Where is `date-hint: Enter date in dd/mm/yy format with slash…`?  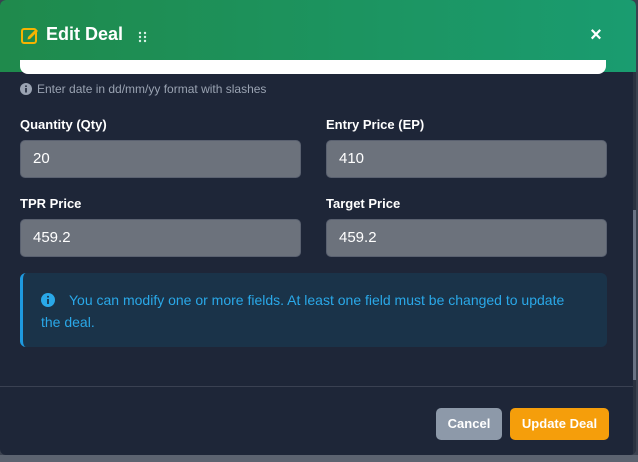
date-hint: Enter date in dd/mm/yy format with slash… is located at coordinates (143, 89).